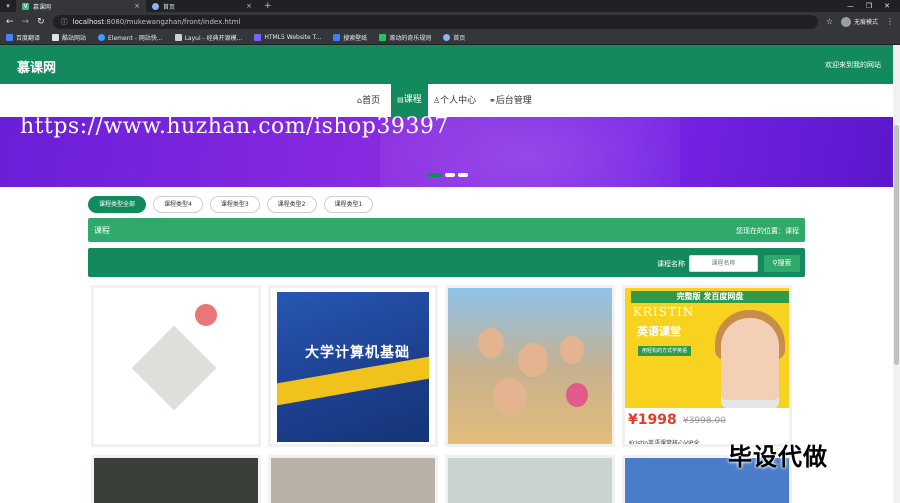 The height and width of the screenshot is (503, 900). Describe the element at coordinates (234, 126) in the screenshot. I see `watermark-url: https://www.huzhan.com/ishop39397` at that location.